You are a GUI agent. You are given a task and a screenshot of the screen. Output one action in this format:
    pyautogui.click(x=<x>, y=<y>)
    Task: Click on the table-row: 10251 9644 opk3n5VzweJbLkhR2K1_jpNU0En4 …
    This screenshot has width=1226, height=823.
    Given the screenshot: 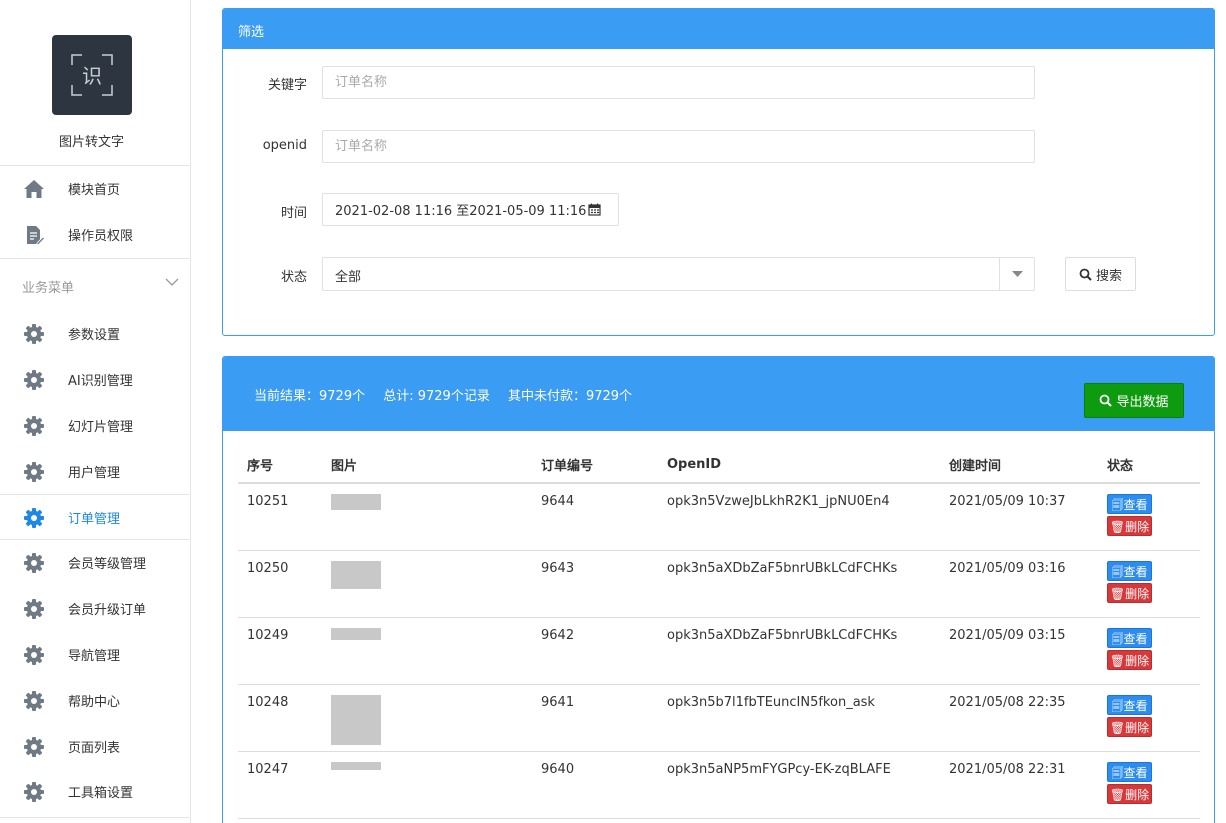 What is the action you would take?
    pyautogui.click(x=719, y=517)
    